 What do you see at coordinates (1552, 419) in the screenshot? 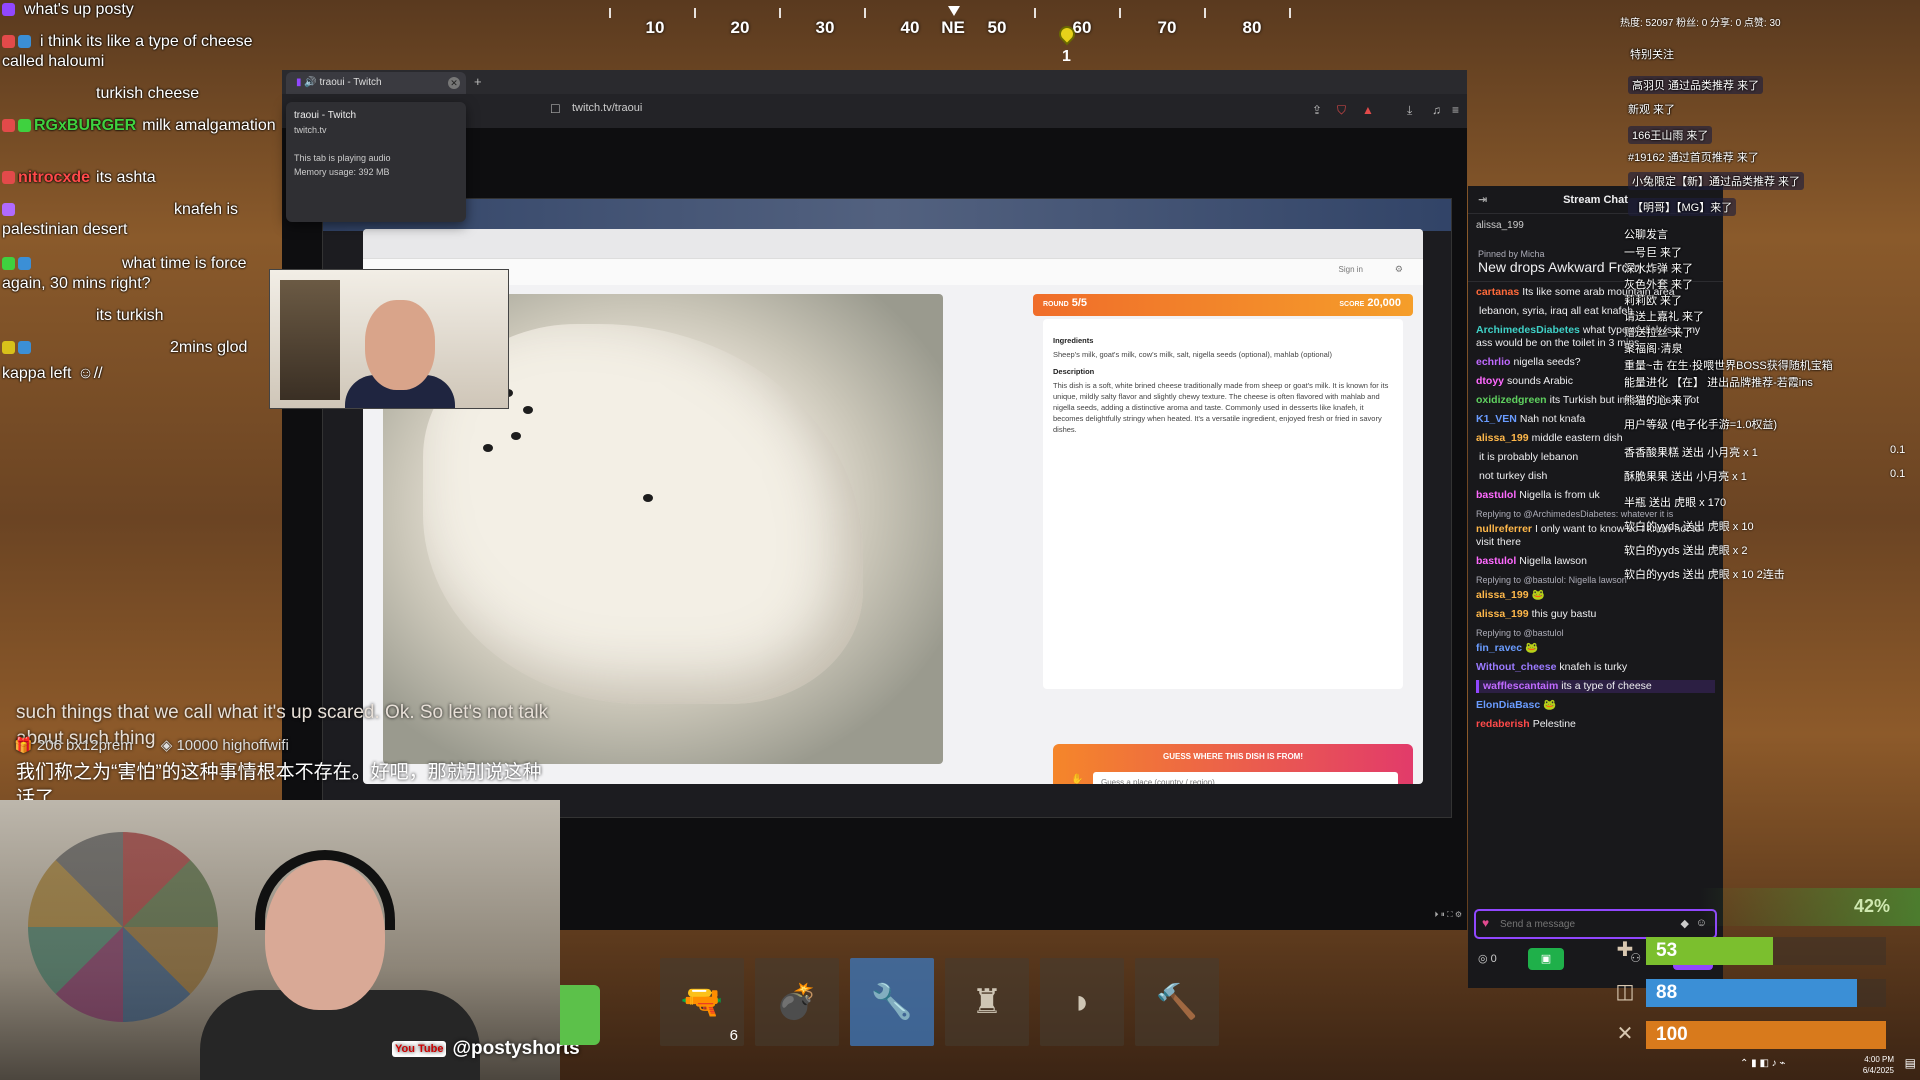
I see `chat-text: Nah not knafa` at bounding box center [1552, 419].